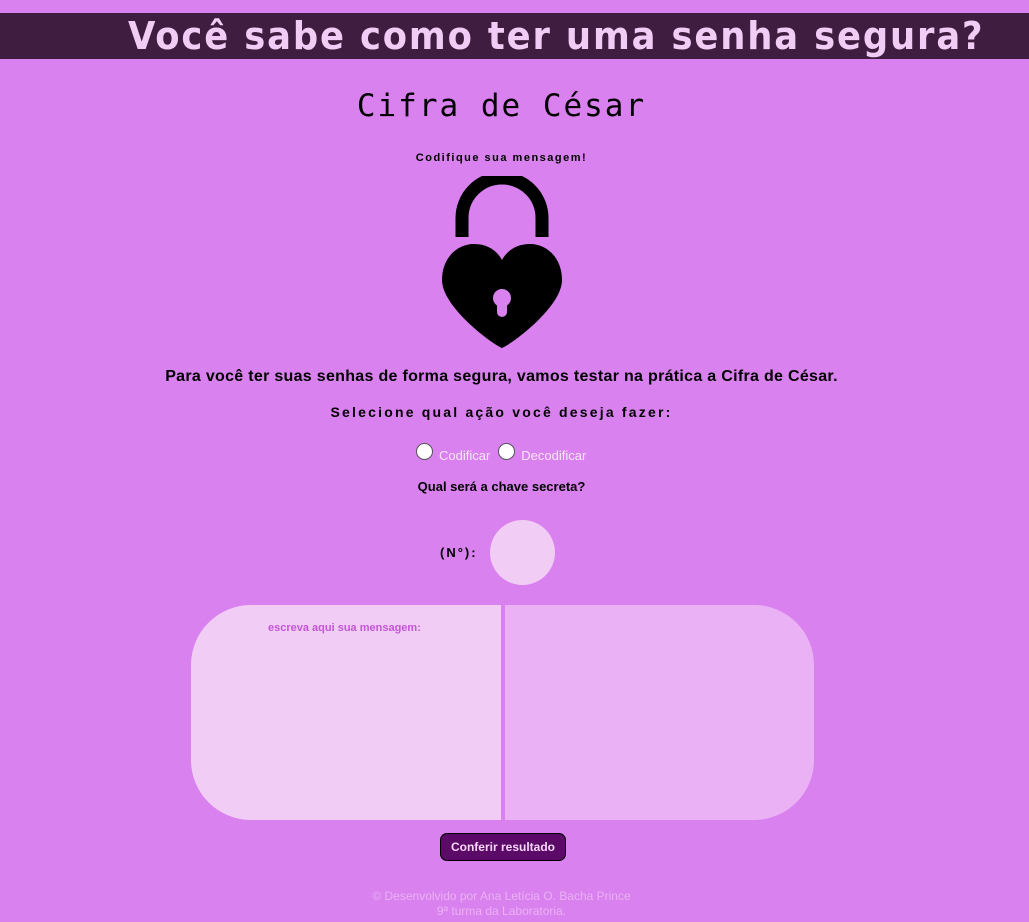 This screenshot has height=922, width=1029. I want to click on message-input: escreva aqui sua mensagem:, so click(346, 712).